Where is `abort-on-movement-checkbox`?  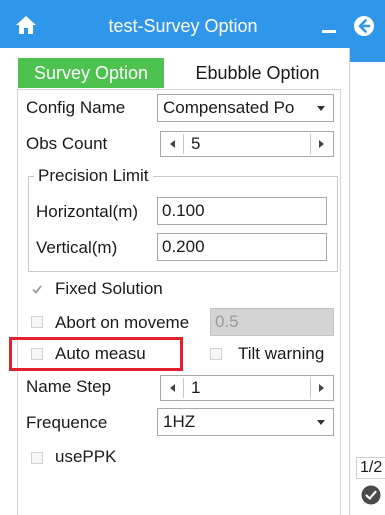 abort-on-movement-checkbox is located at coordinates (37, 322).